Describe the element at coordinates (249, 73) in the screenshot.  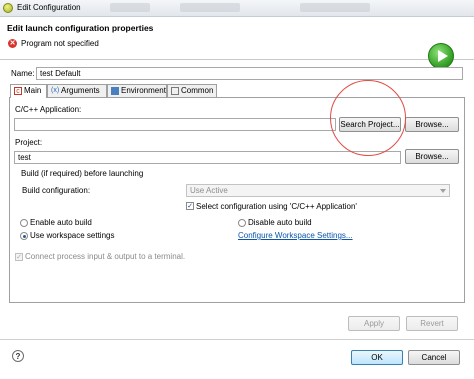
I see `name-field: test Default` at that location.